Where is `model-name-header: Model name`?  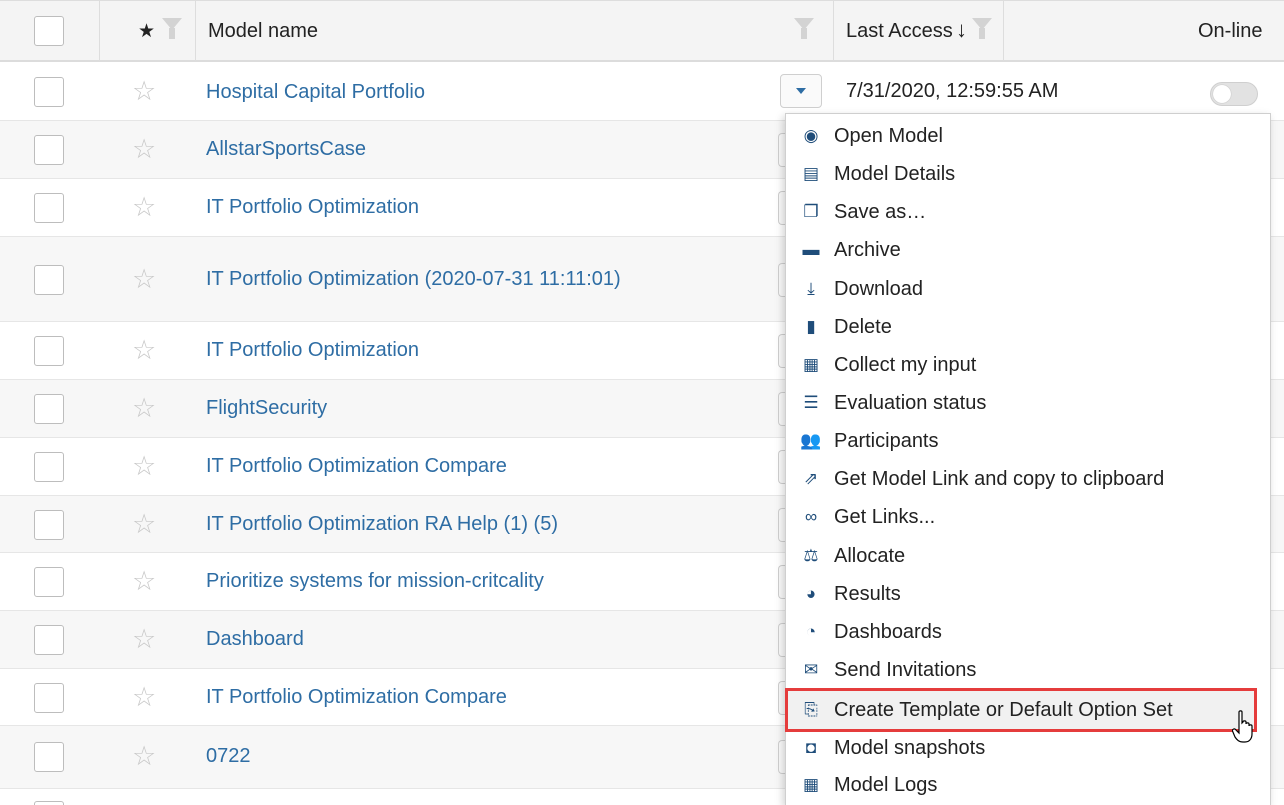 model-name-header: Model name is located at coordinates (263, 31).